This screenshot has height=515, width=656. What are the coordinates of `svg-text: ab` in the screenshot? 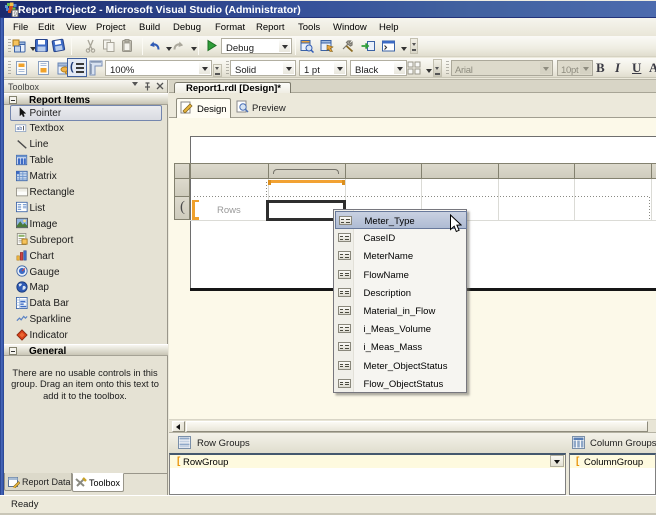 It's located at (19, 129).